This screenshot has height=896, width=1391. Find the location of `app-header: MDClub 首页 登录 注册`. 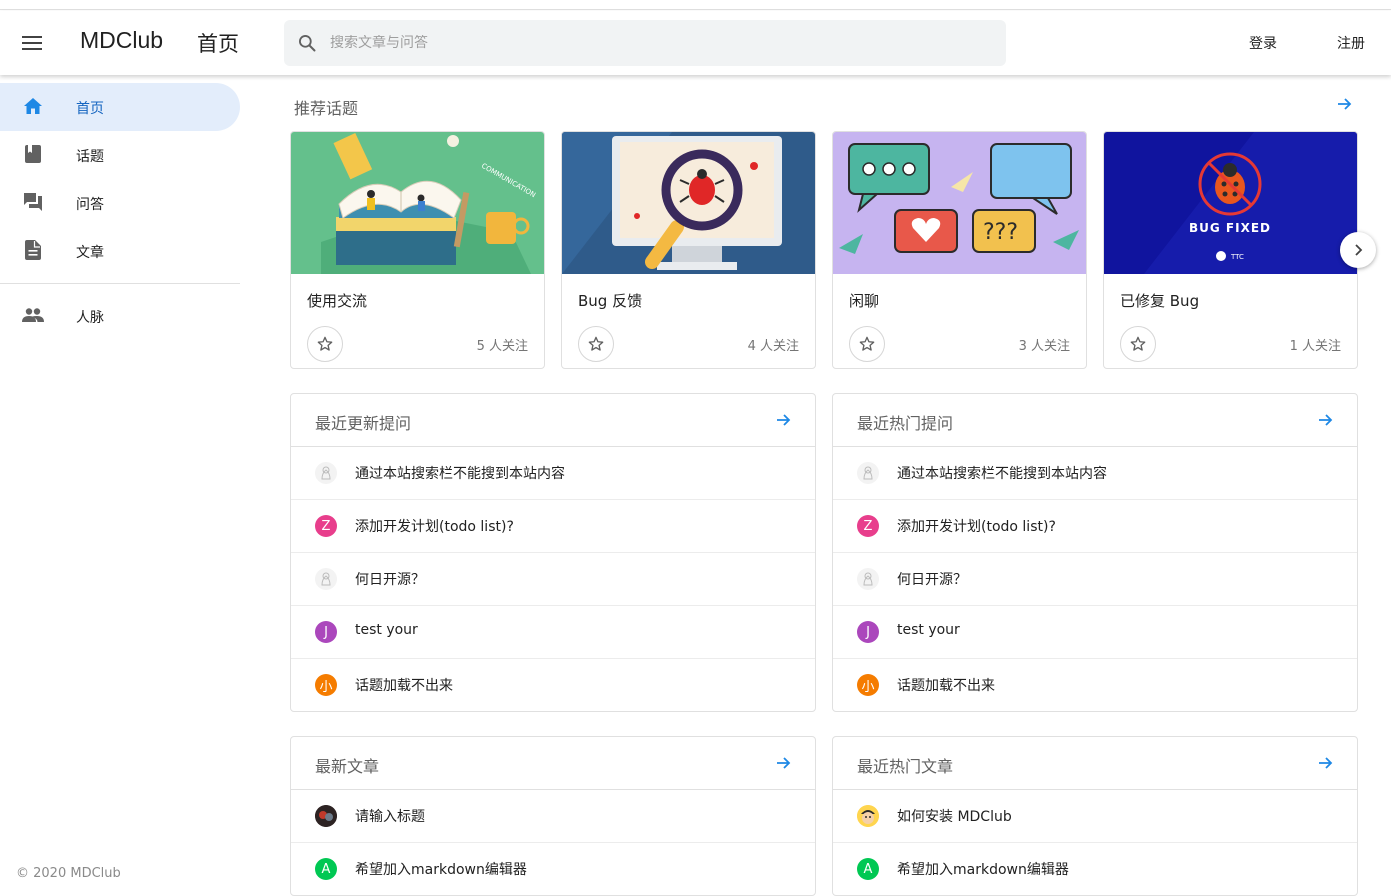

app-header: MDClub 首页 登录 注册 is located at coordinates (695, 43).